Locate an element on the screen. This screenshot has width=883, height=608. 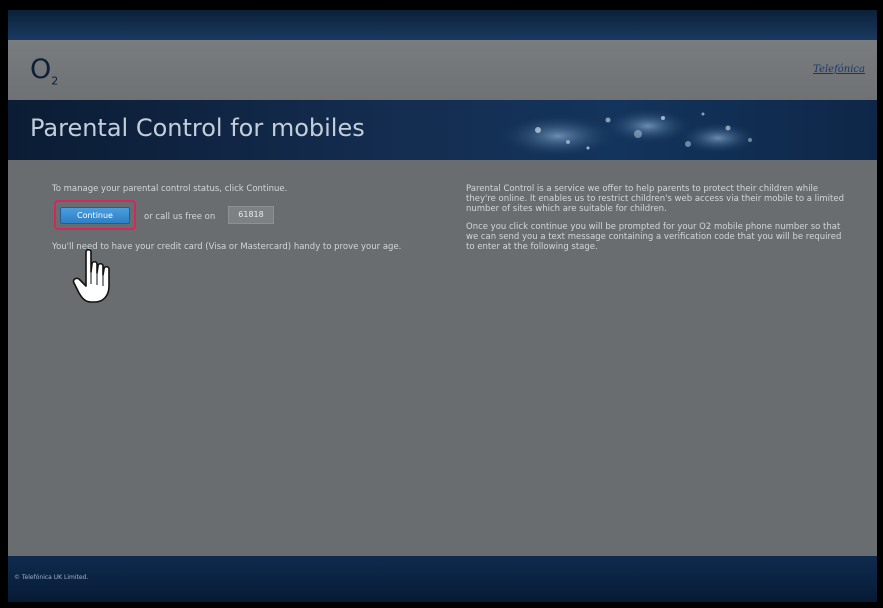
title-banner: Parental Control for mobiles is located at coordinates (442, 130).